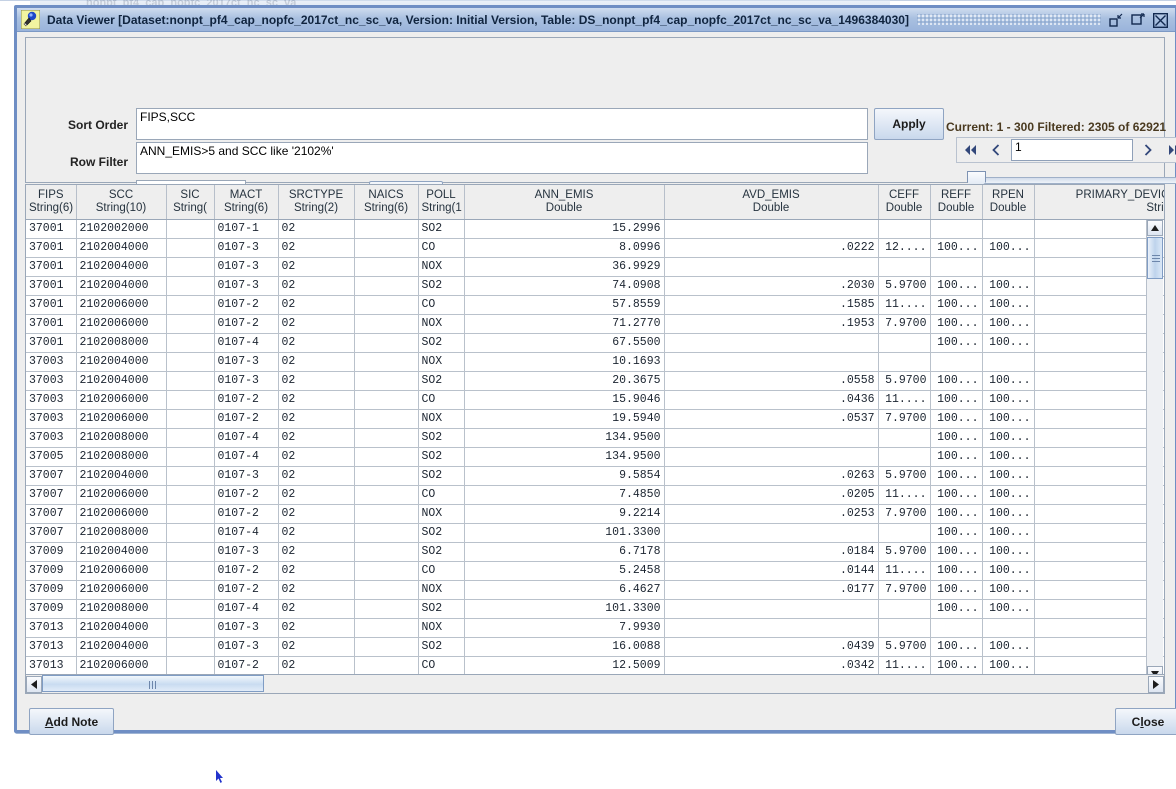  What do you see at coordinates (51, 457) in the screenshot?
I see `cell-fips: 37005` at bounding box center [51, 457].